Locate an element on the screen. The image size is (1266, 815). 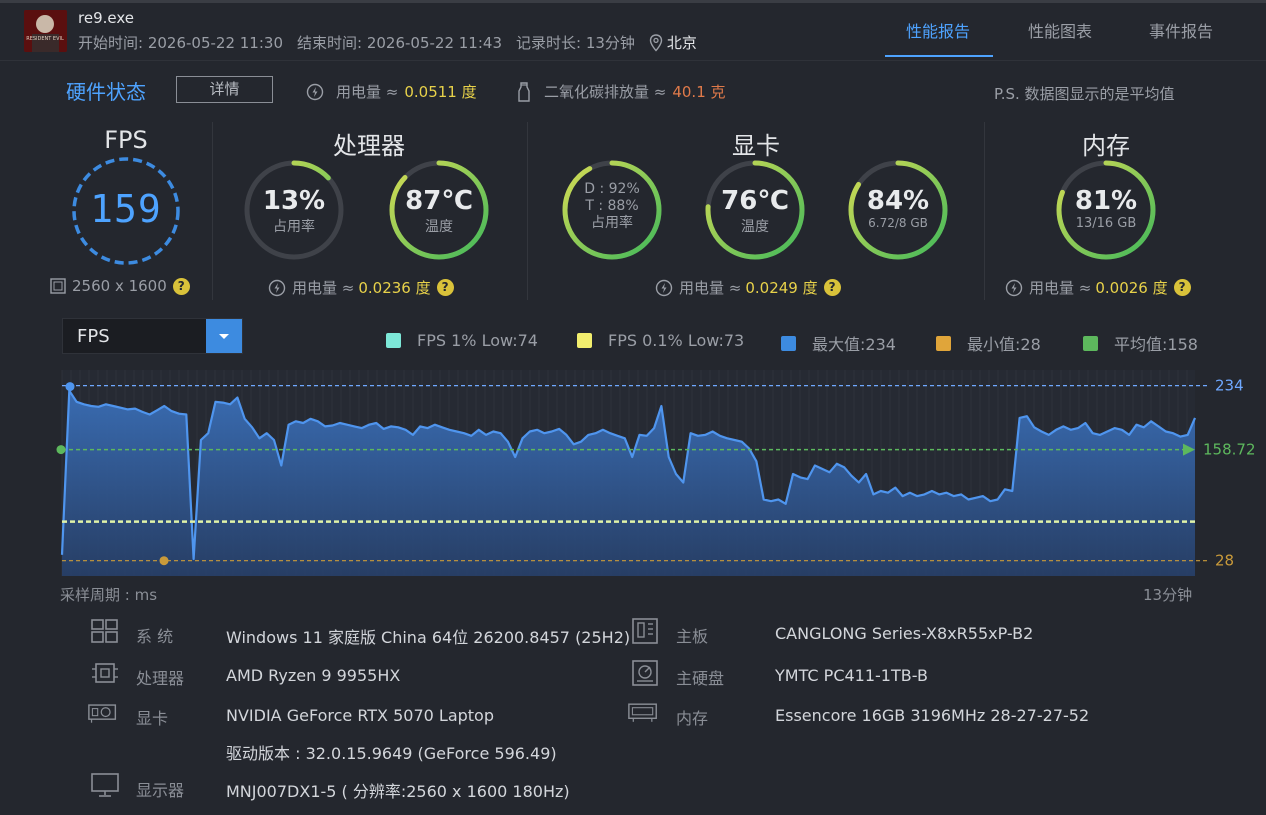
co2-emission: 二氧化碳排放量 ≈ 40.1 克 is located at coordinates (621, 91).